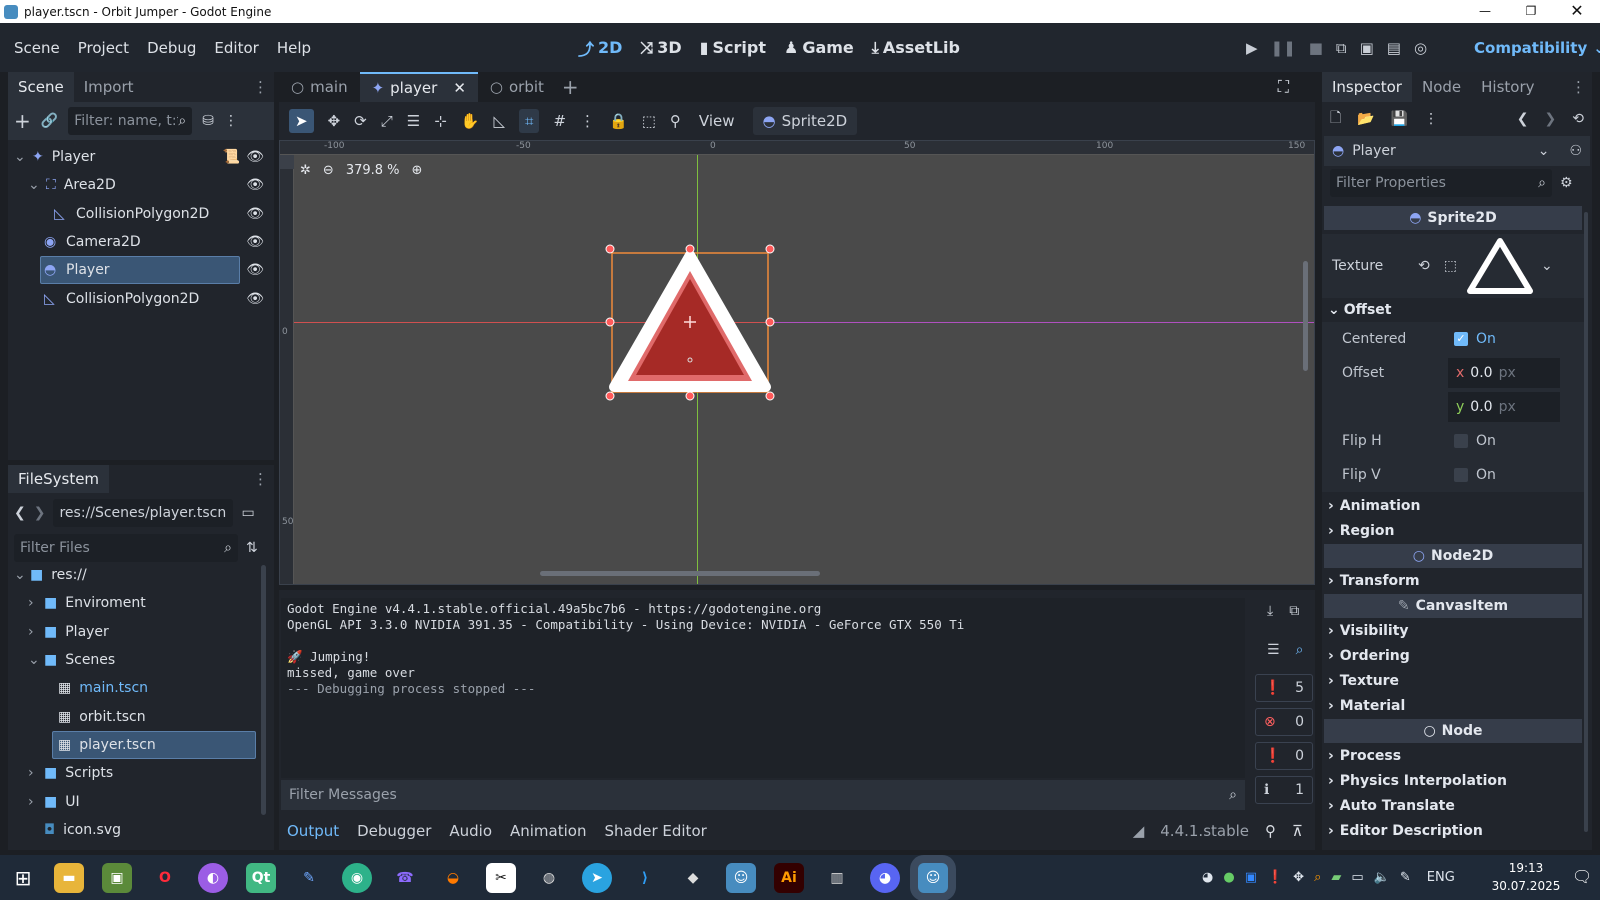  What do you see at coordinates (138, 660) in the screenshot?
I see `file-item-scenes: ⌄ ■ Scenes` at bounding box center [138, 660].